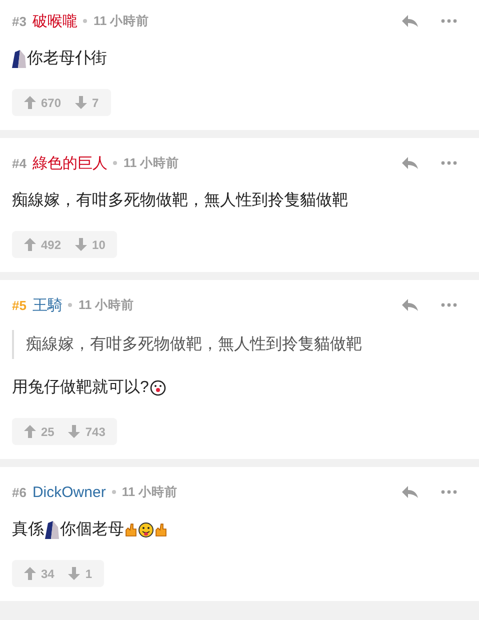 The width and height of the screenshot is (479, 620). What do you see at coordinates (43, 244) in the screenshot?
I see `upvote-button: 492` at bounding box center [43, 244].